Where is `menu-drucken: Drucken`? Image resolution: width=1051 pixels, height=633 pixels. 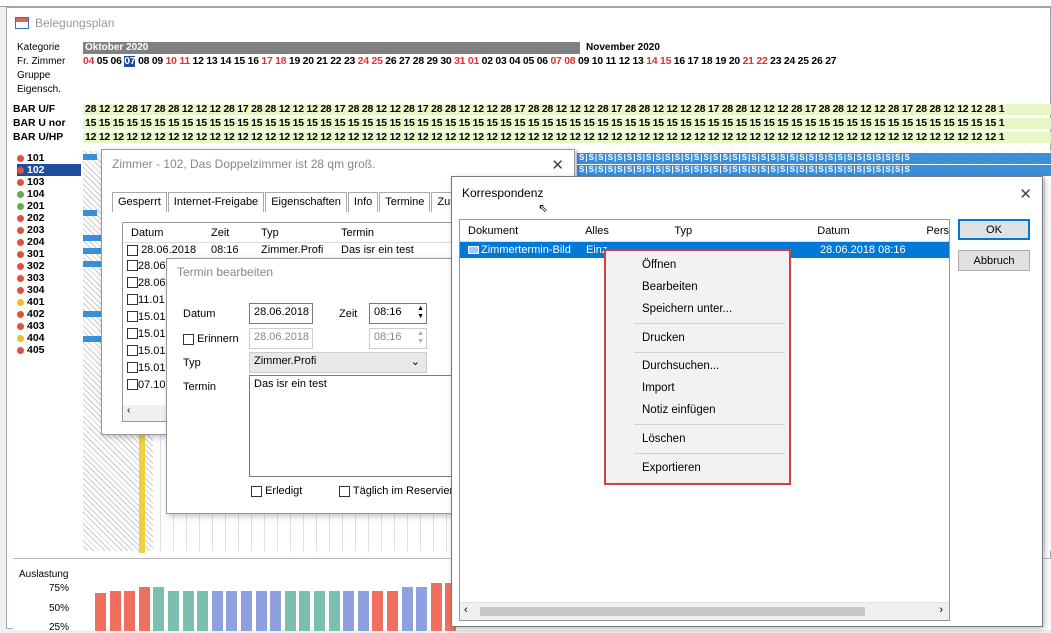
menu-drucken: Drucken is located at coordinates (663, 338).